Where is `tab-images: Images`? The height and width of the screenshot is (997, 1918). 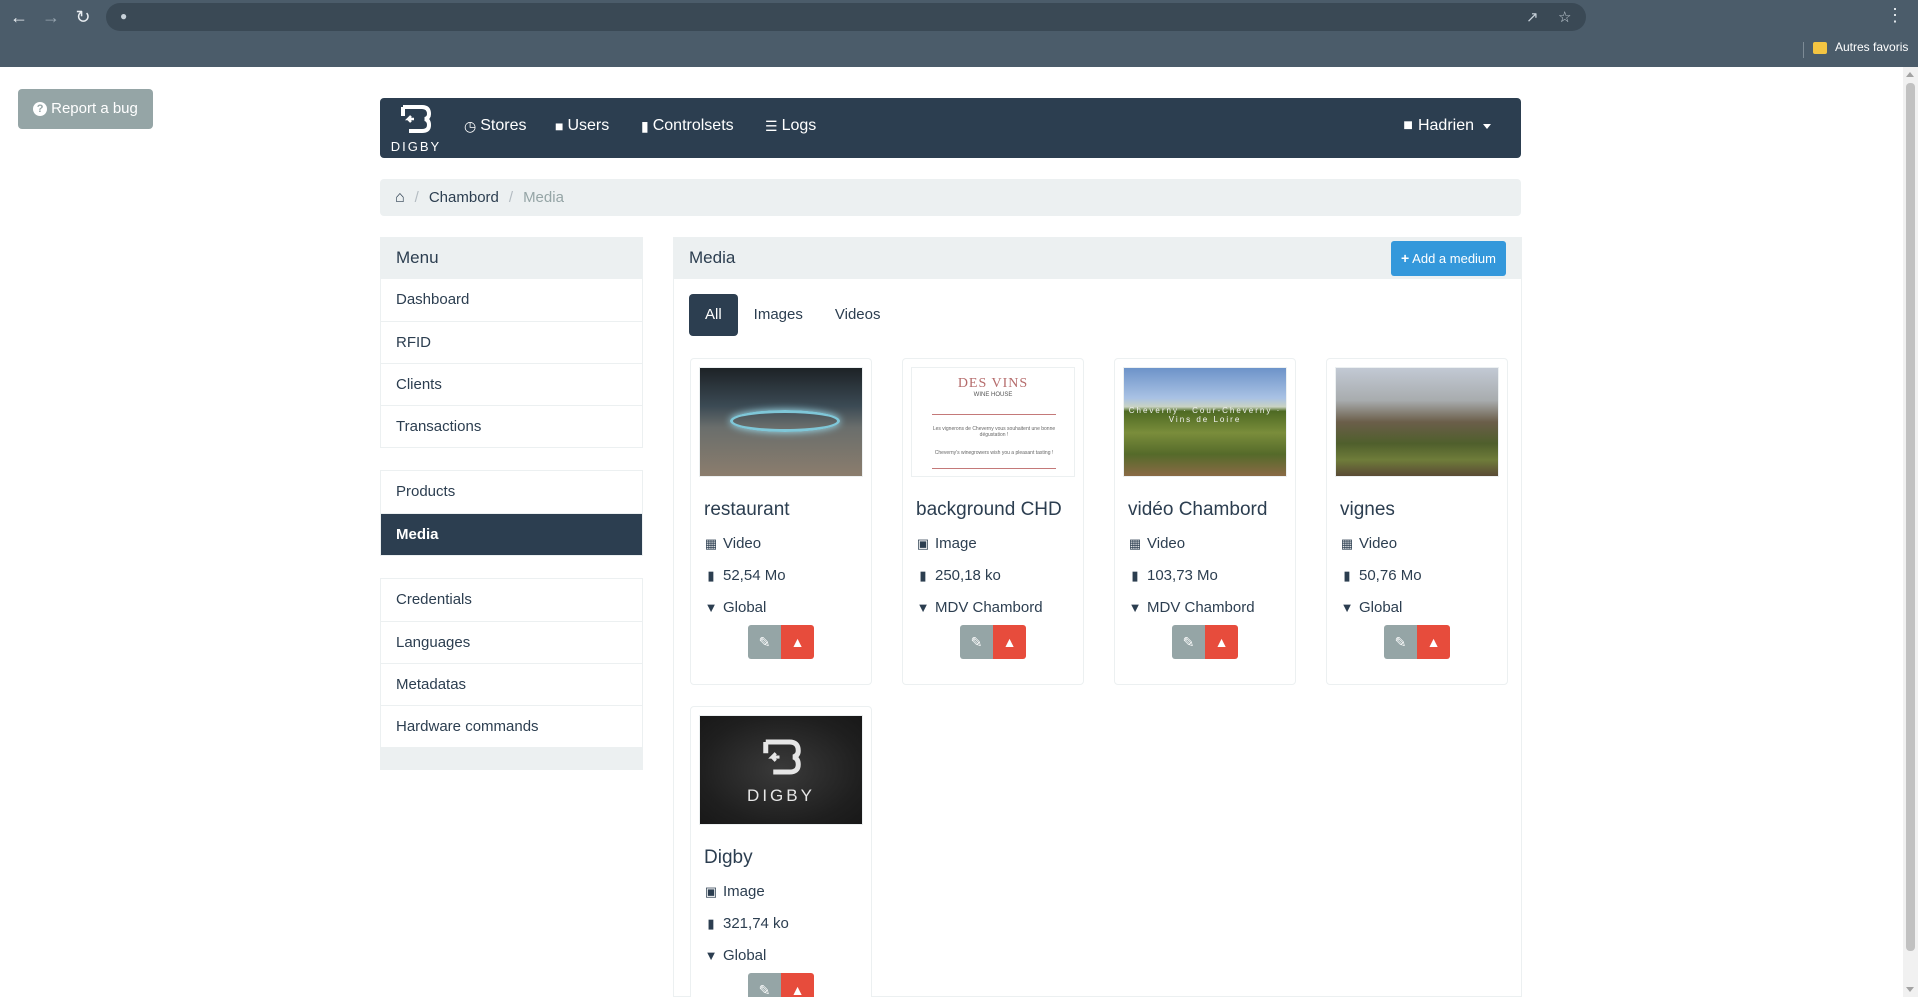 tab-images: Images is located at coordinates (778, 315).